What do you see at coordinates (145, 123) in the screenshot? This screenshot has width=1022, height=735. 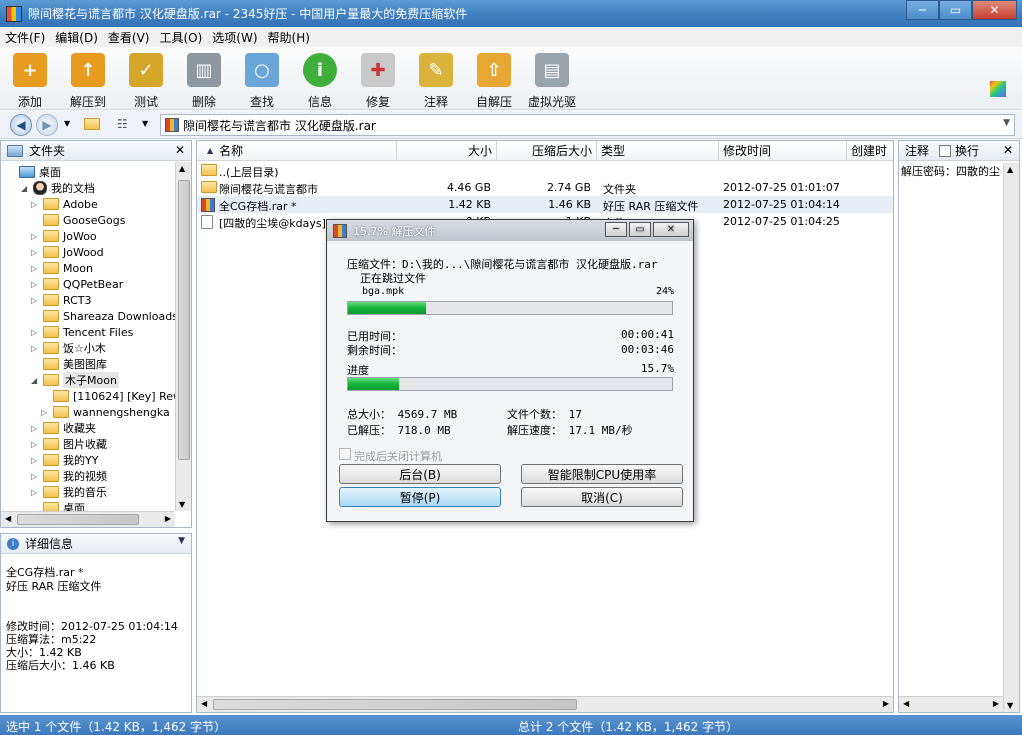 I see `view-dropdown-icon: ▼` at bounding box center [145, 123].